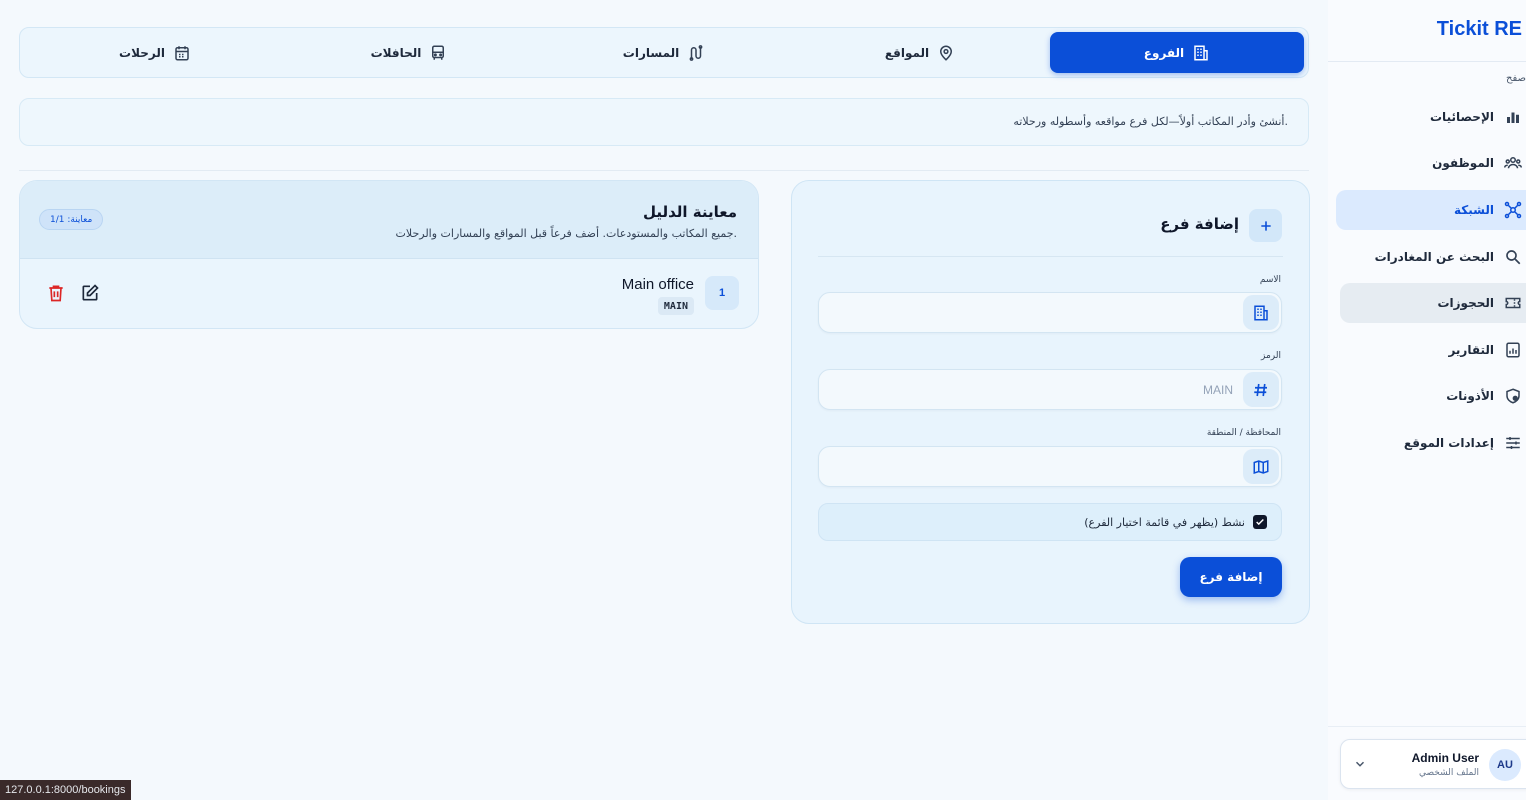 This screenshot has width=1526, height=800. Describe the element at coordinates (1164, 52) in the screenshot. I see `tab-label: الفروع` at that location.